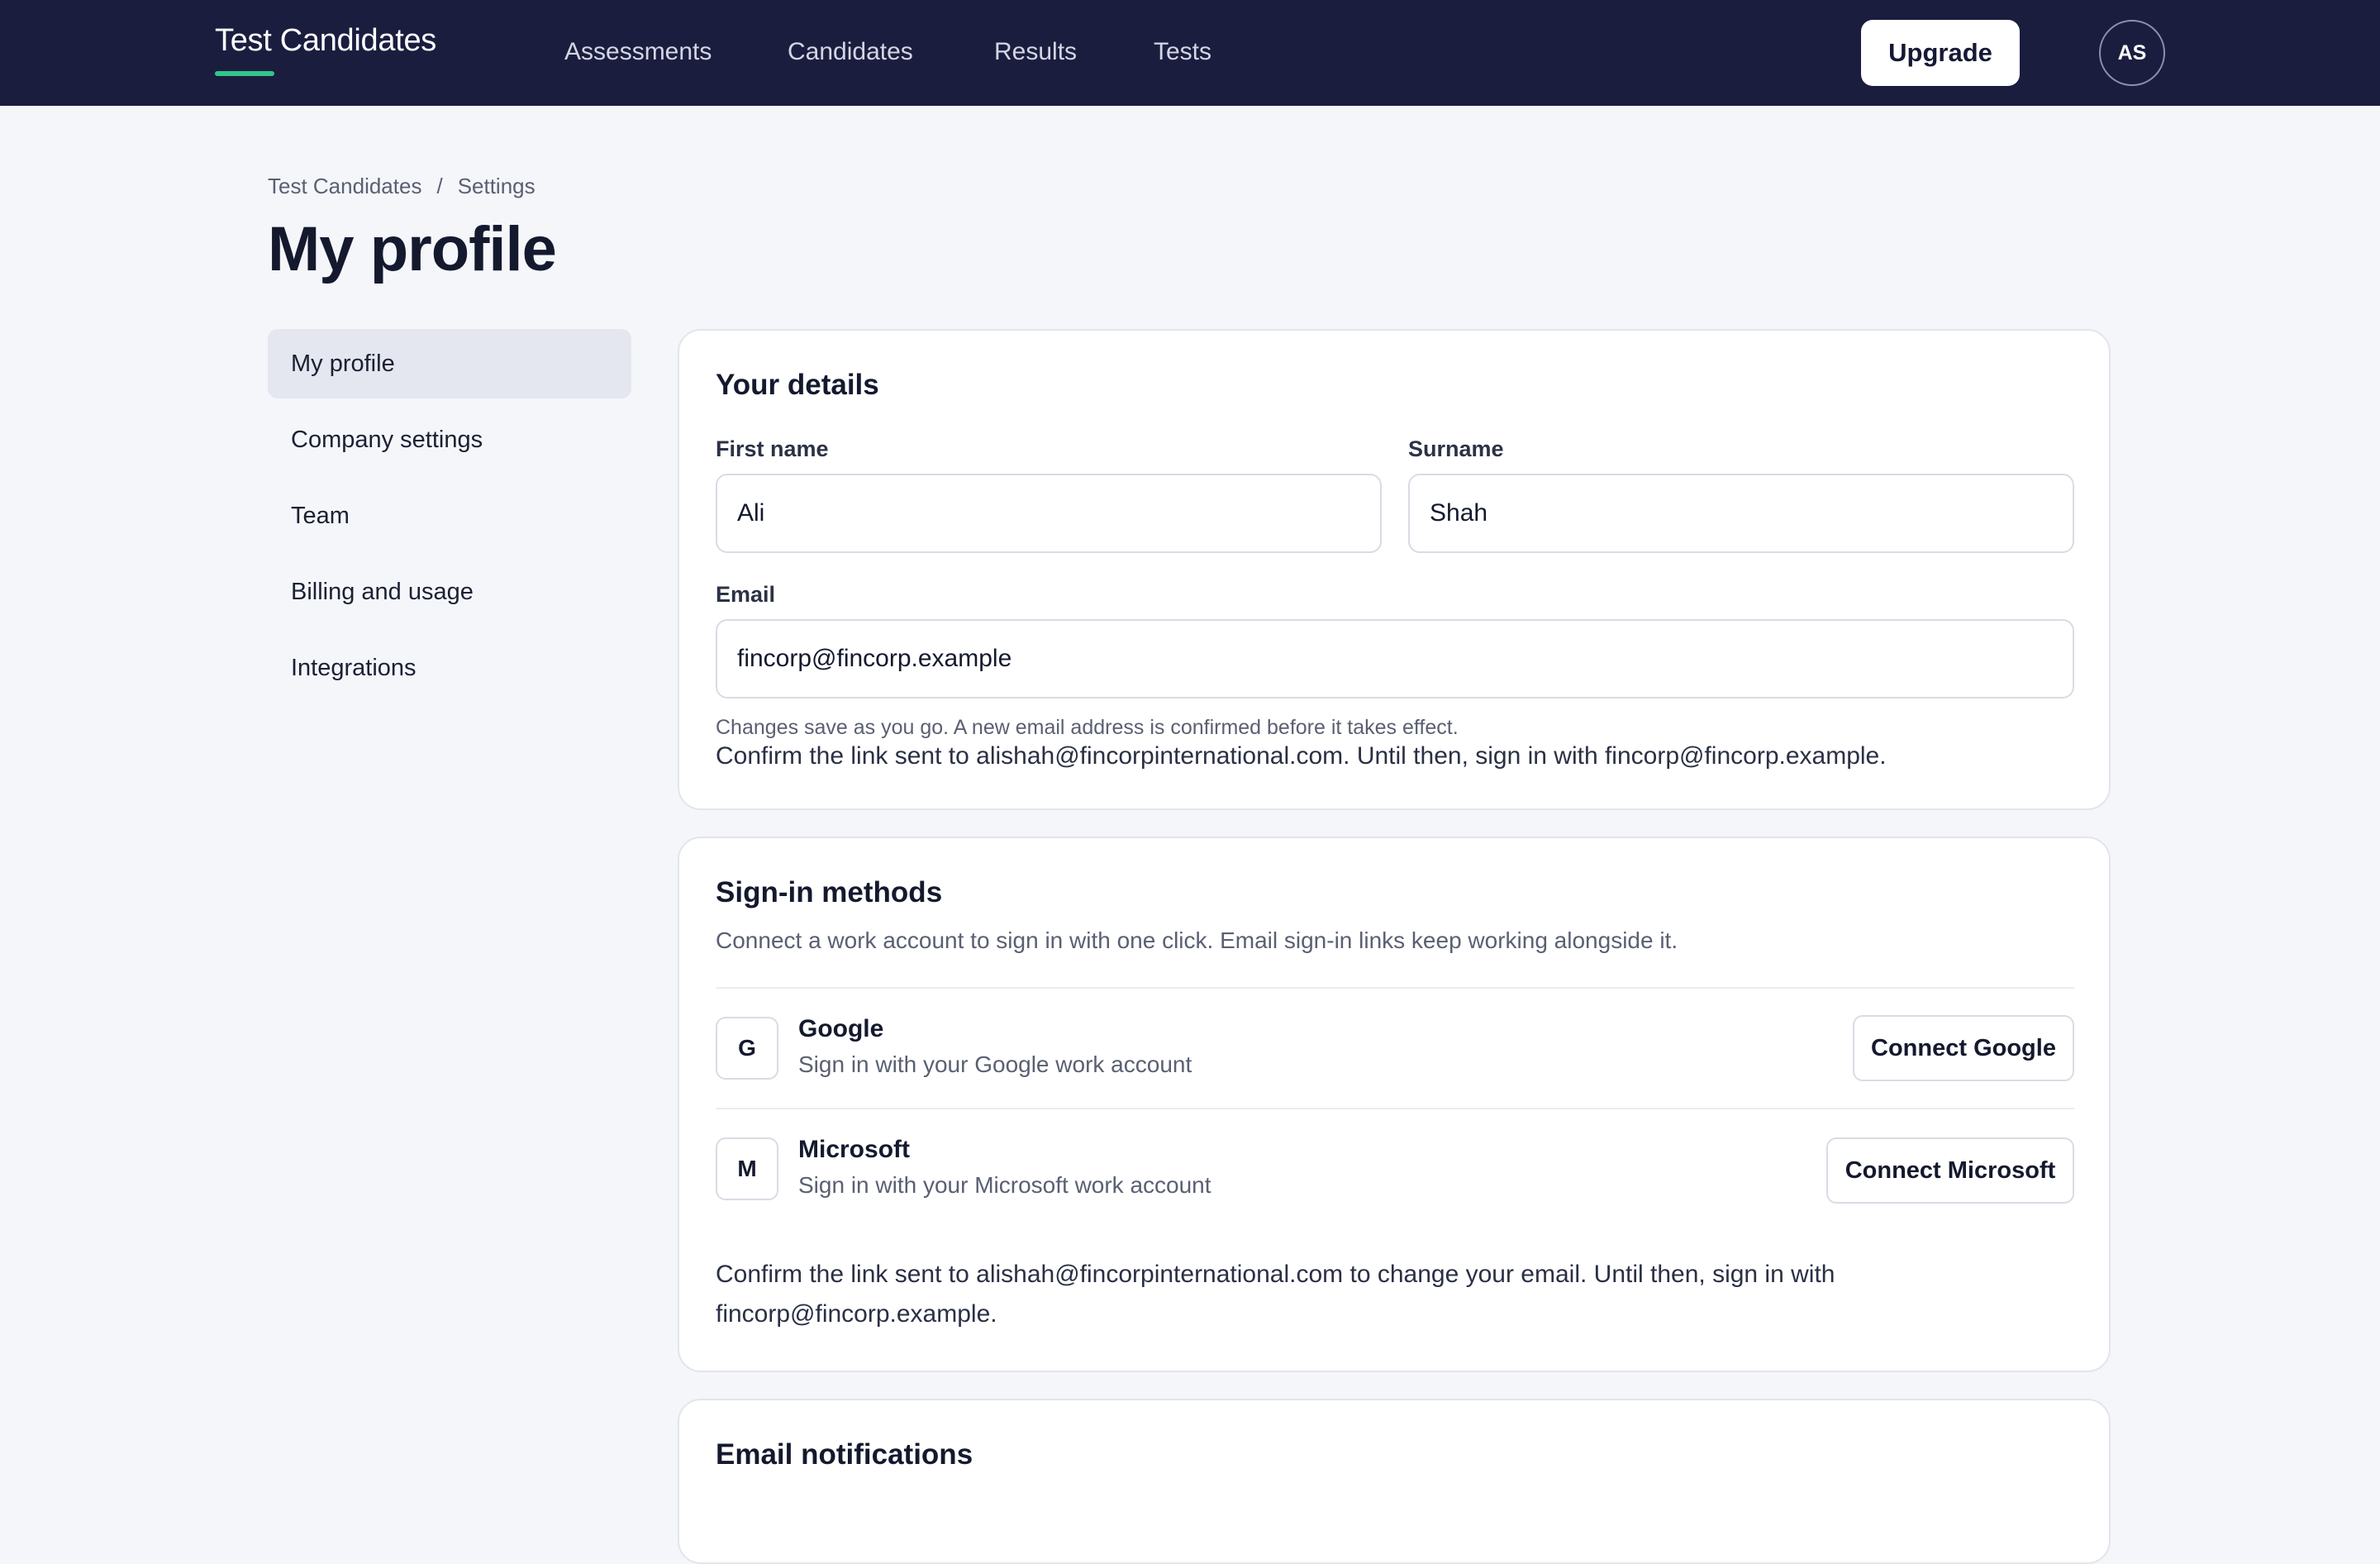 This screenshot has width=2380, height=1564. What do you see at coordinates (412, 249) in the screenshot?
I see `page-title: My profile` at bounding box center [412, 249].